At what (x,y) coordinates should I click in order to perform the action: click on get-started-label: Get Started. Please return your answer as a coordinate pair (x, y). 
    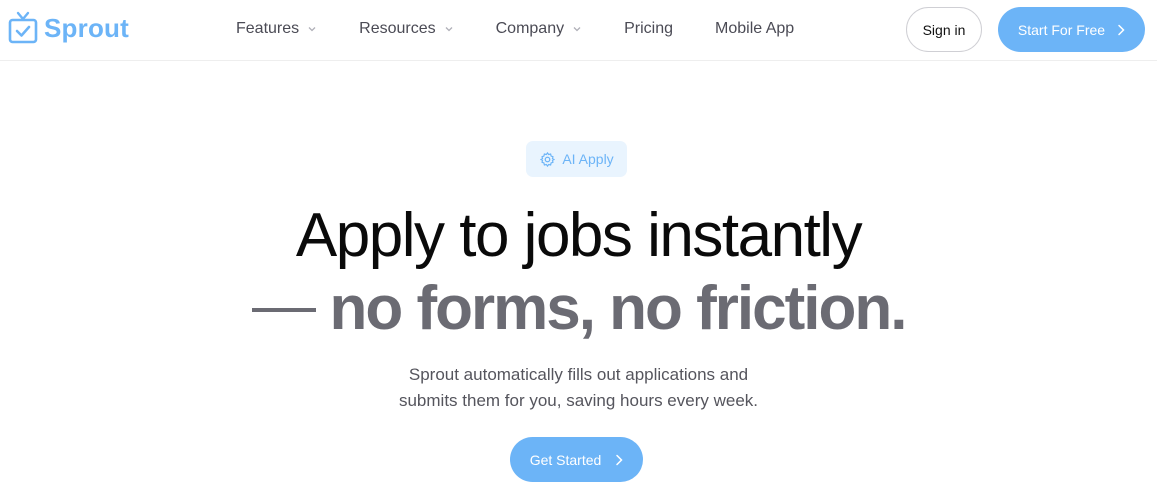
    Looking at the image, I should click on (565, 459).